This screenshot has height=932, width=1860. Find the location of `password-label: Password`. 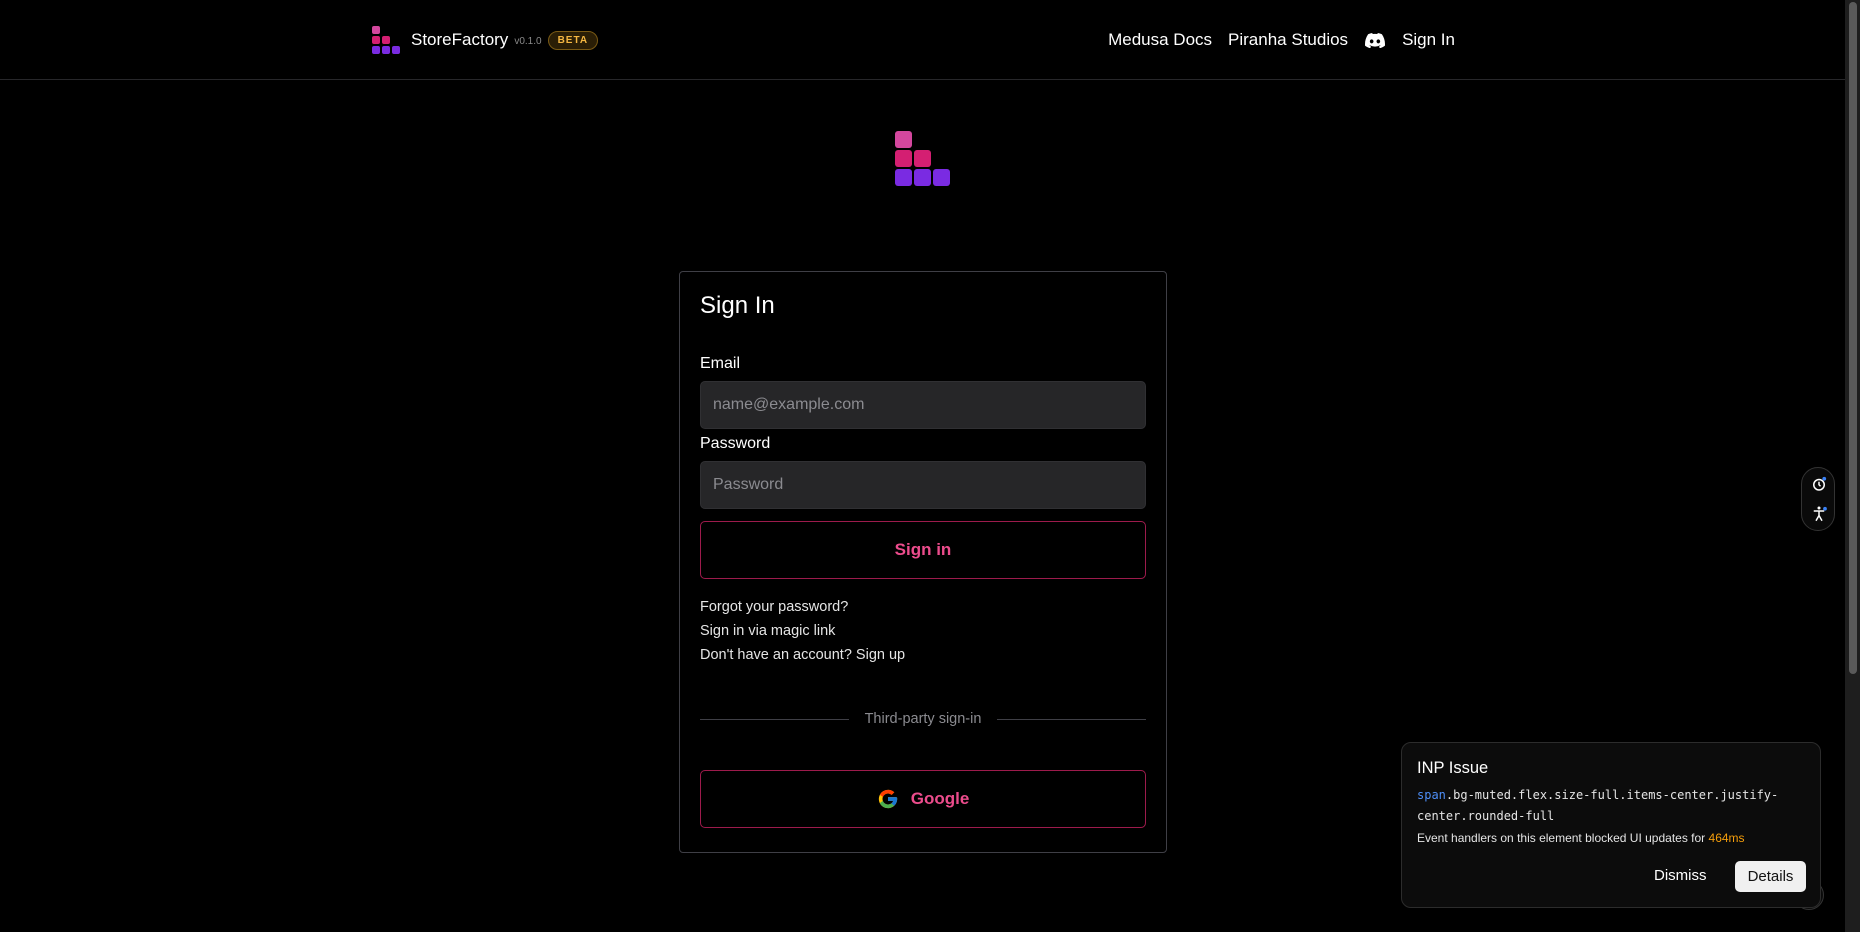

password-label: Password is located at coordinates (735, 443).